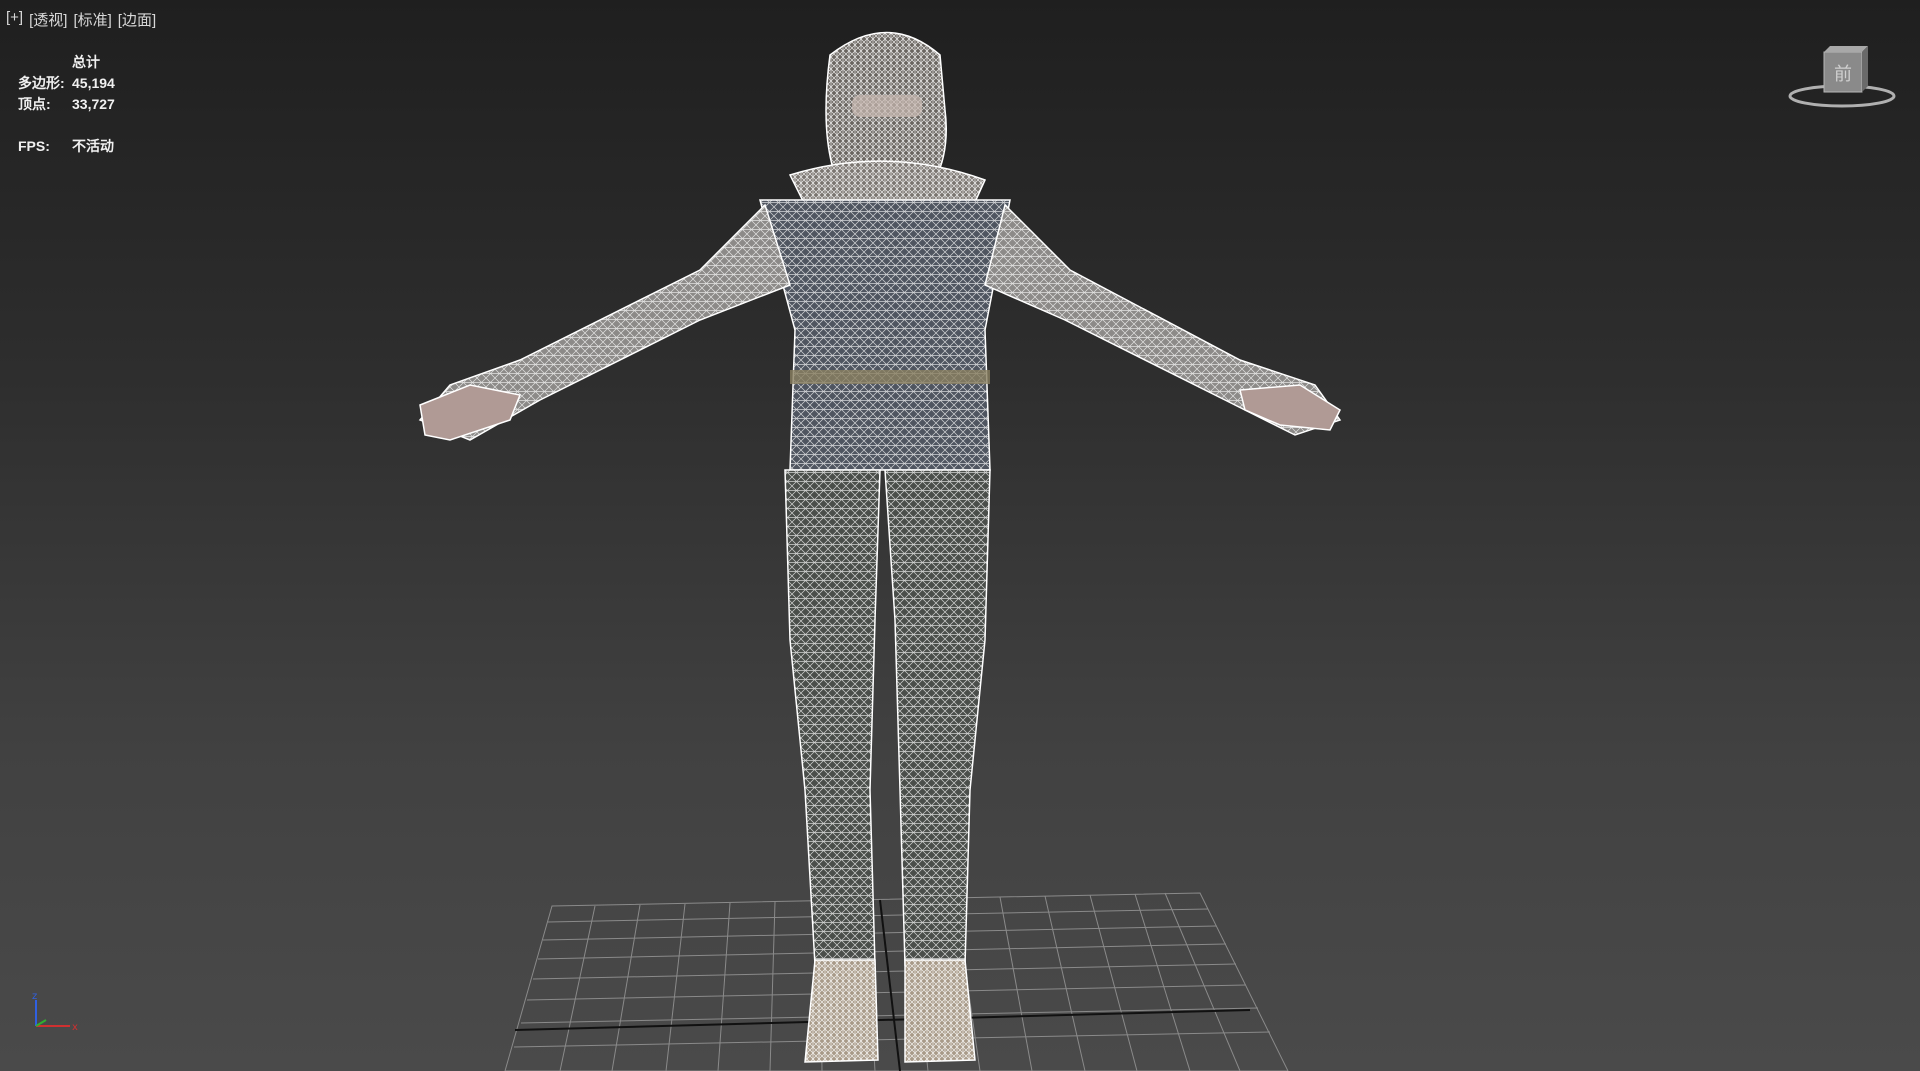 The width and height of the screenshot is (1920, 1071). What do you see at coordinates (1843, 74) in the screenshot?
I see `viewcube-face-label: 前` at bounding box center [1843, 74].